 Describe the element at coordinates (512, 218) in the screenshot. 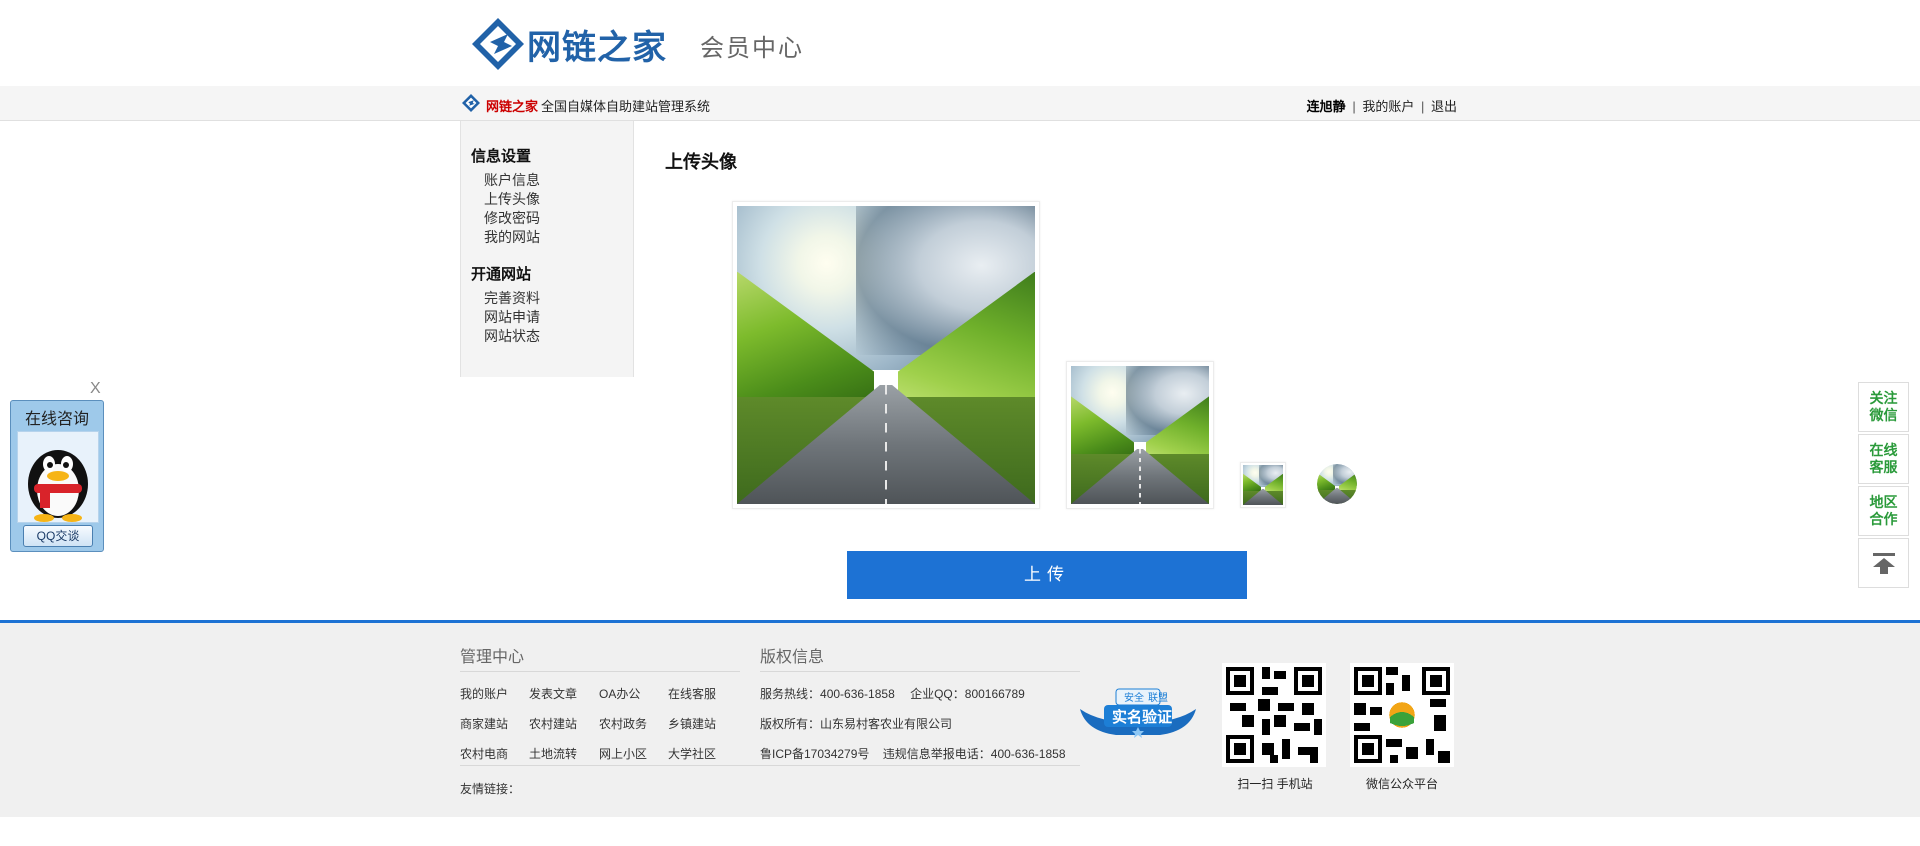

I see `sidebar-item-change-password: 修改密码` at that location.